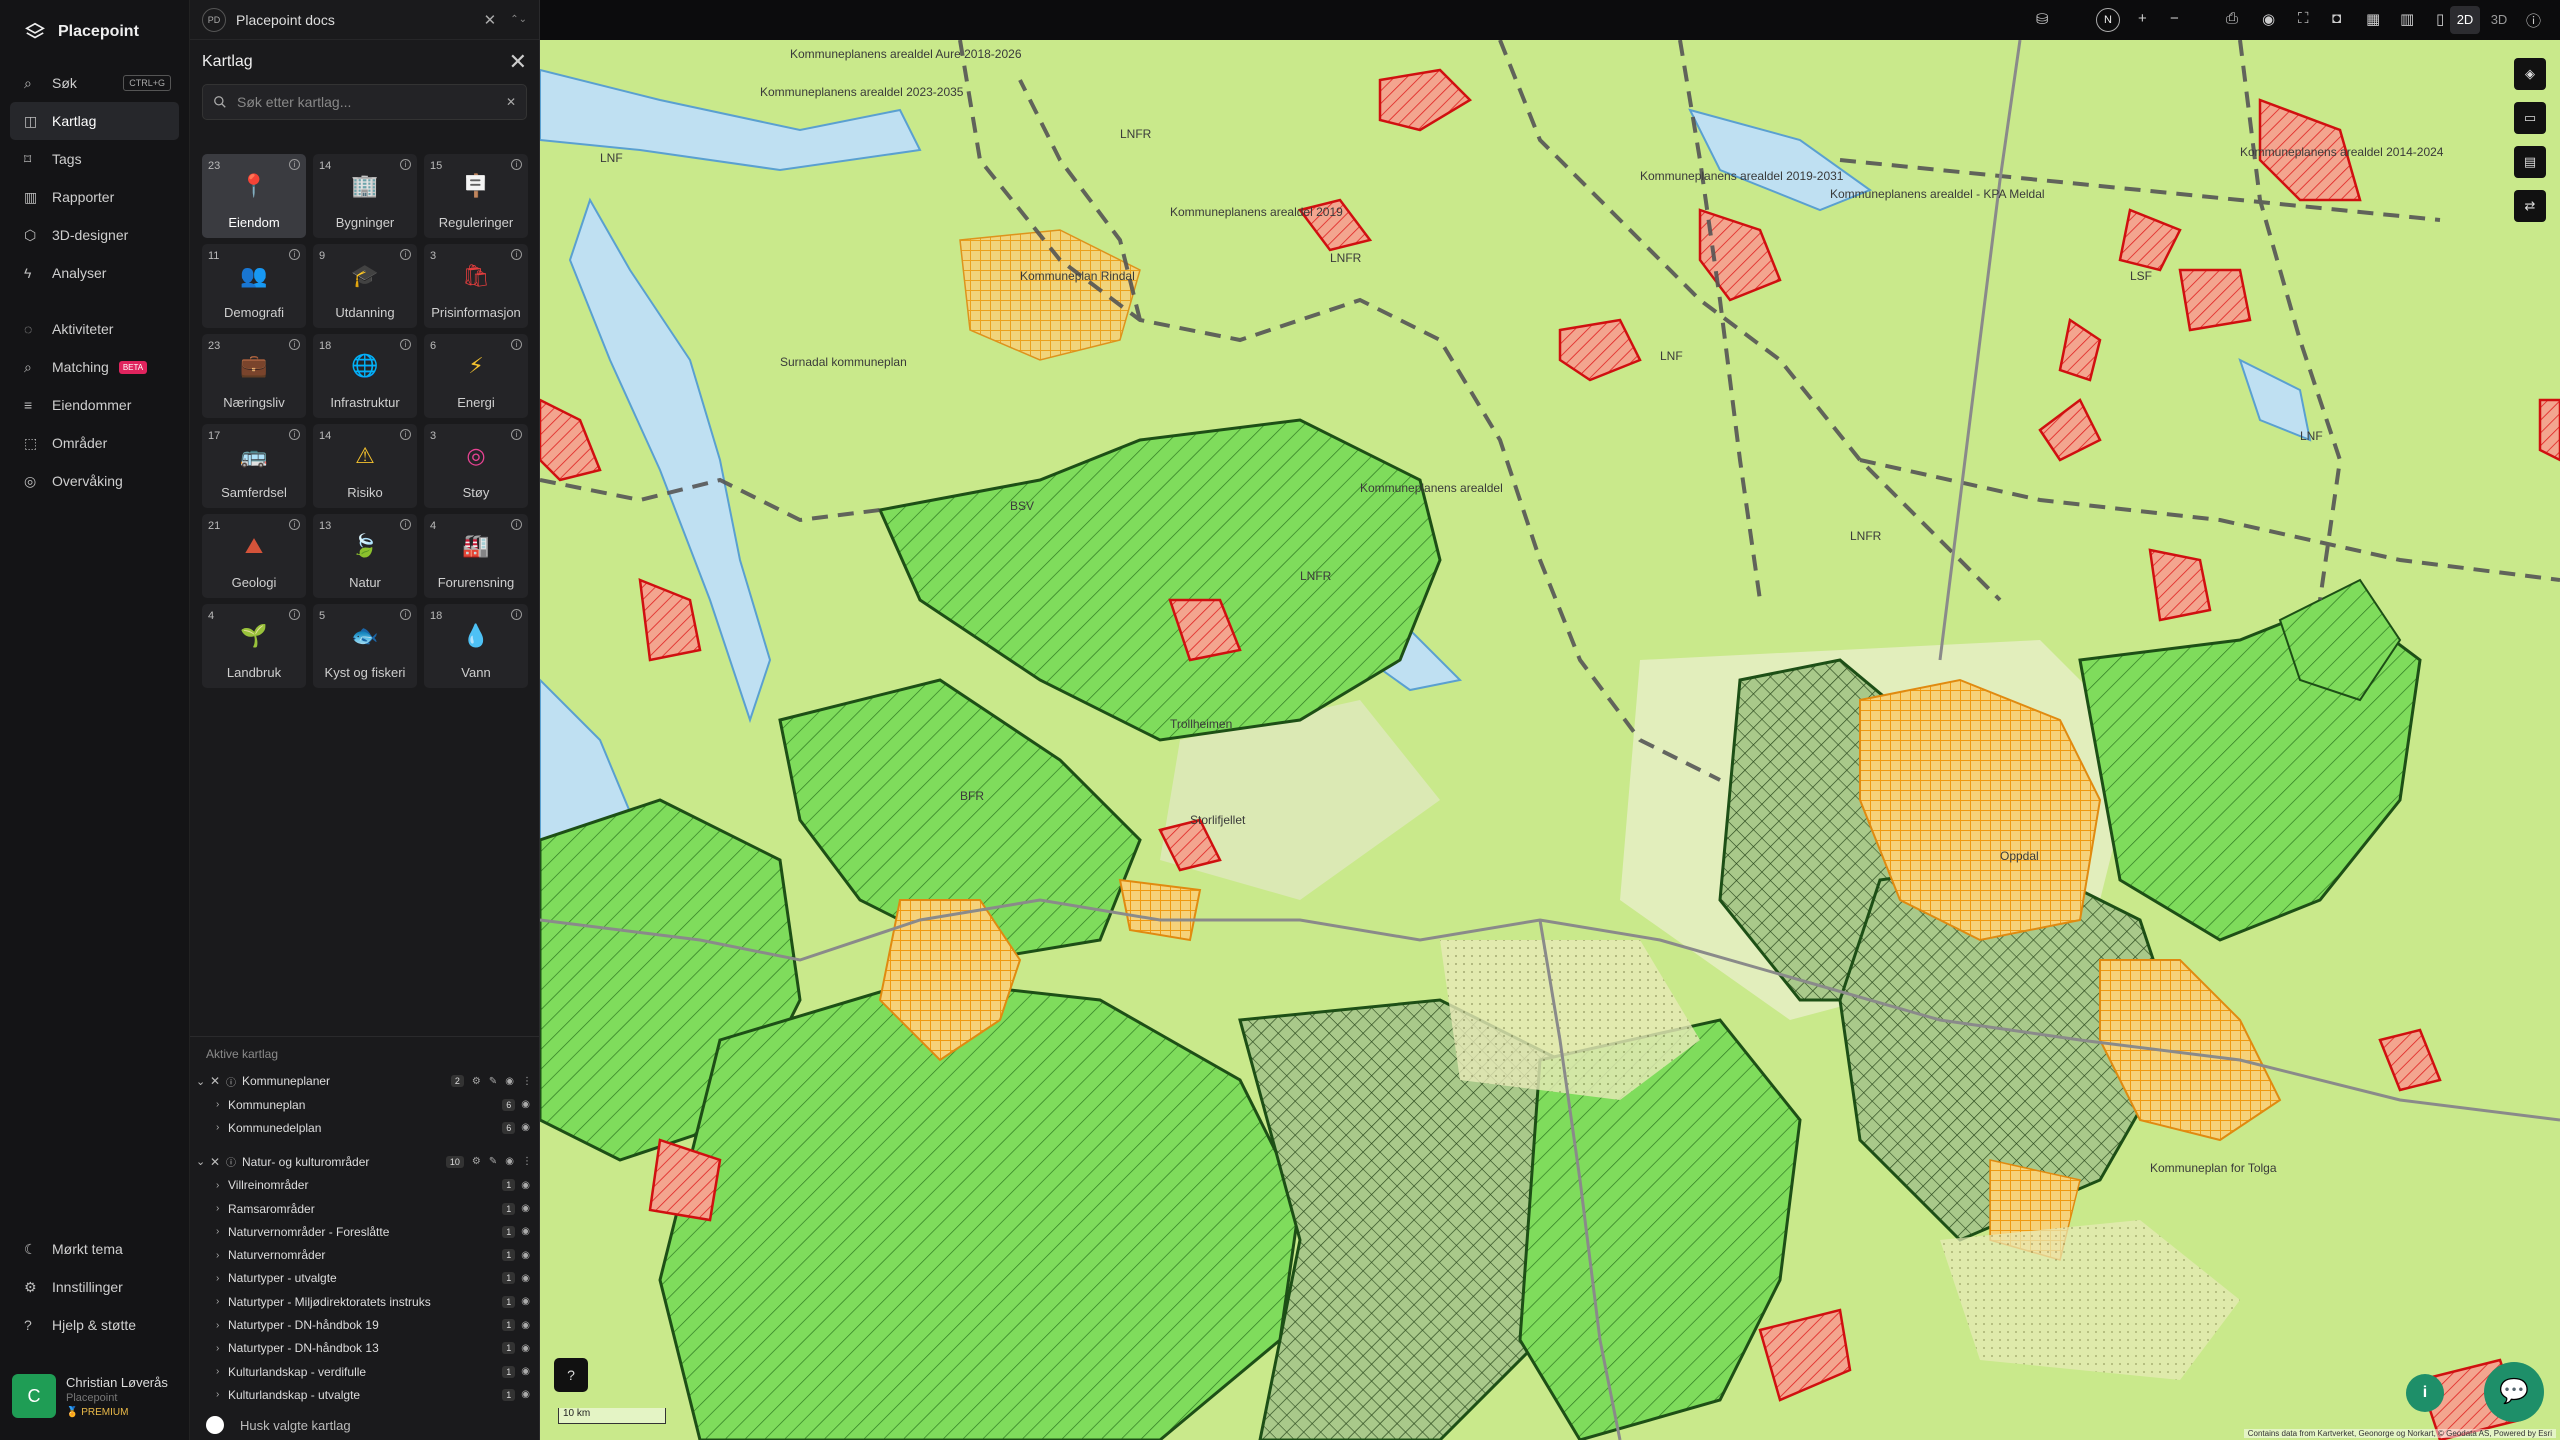  What do you see at coordinates (365, 286) in the screenshot?
I see `category-tile-utdanning: 9 i 🎓 Utdanning` at bounding box center [365, 286].